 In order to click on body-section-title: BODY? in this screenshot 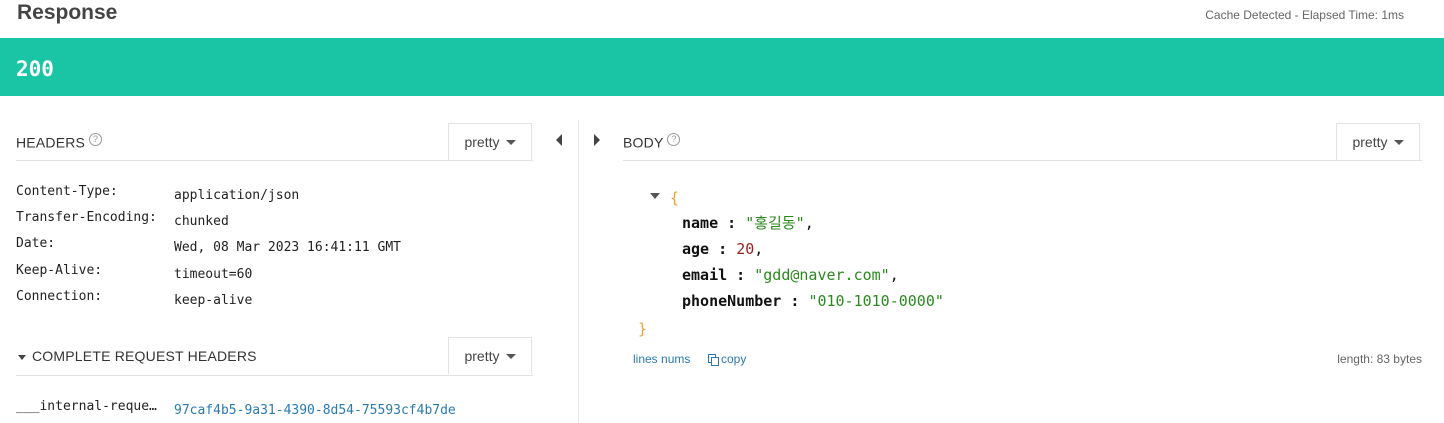, I will do `click(652, 142)`.